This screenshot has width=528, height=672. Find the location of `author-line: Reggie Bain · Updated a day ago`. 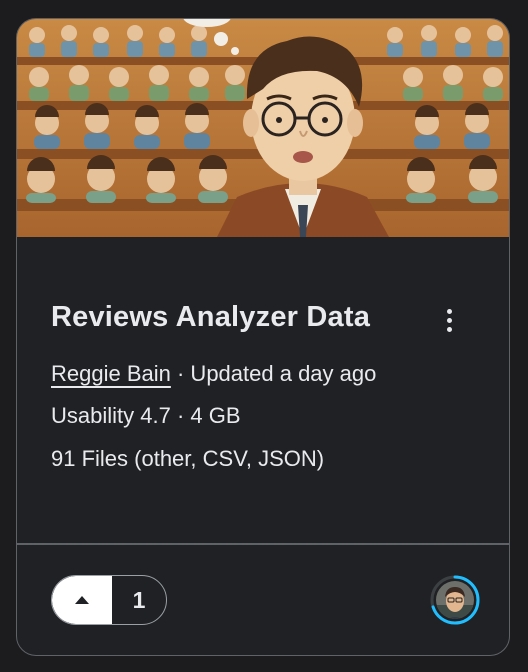

author-line: Reggie Bain · Updated a day ago is located at coordinates (213, 374).